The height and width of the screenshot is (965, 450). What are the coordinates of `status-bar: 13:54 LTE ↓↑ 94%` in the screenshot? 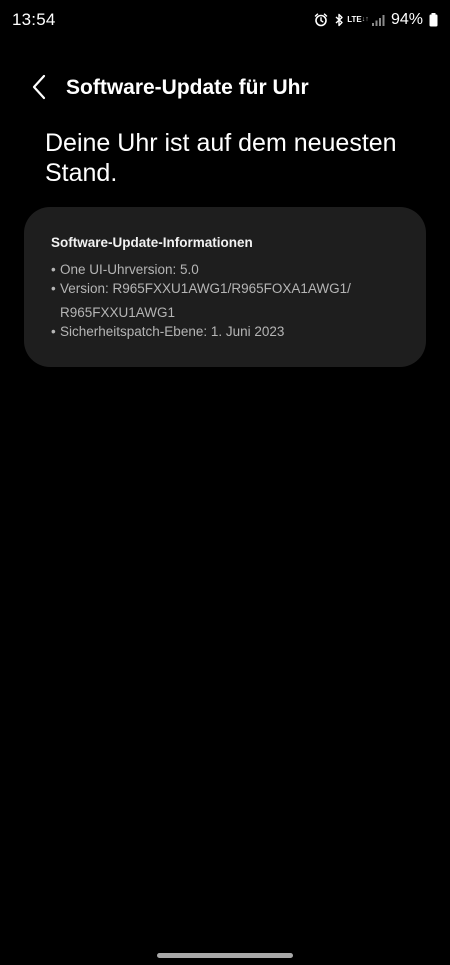 It's located at (225, 20).